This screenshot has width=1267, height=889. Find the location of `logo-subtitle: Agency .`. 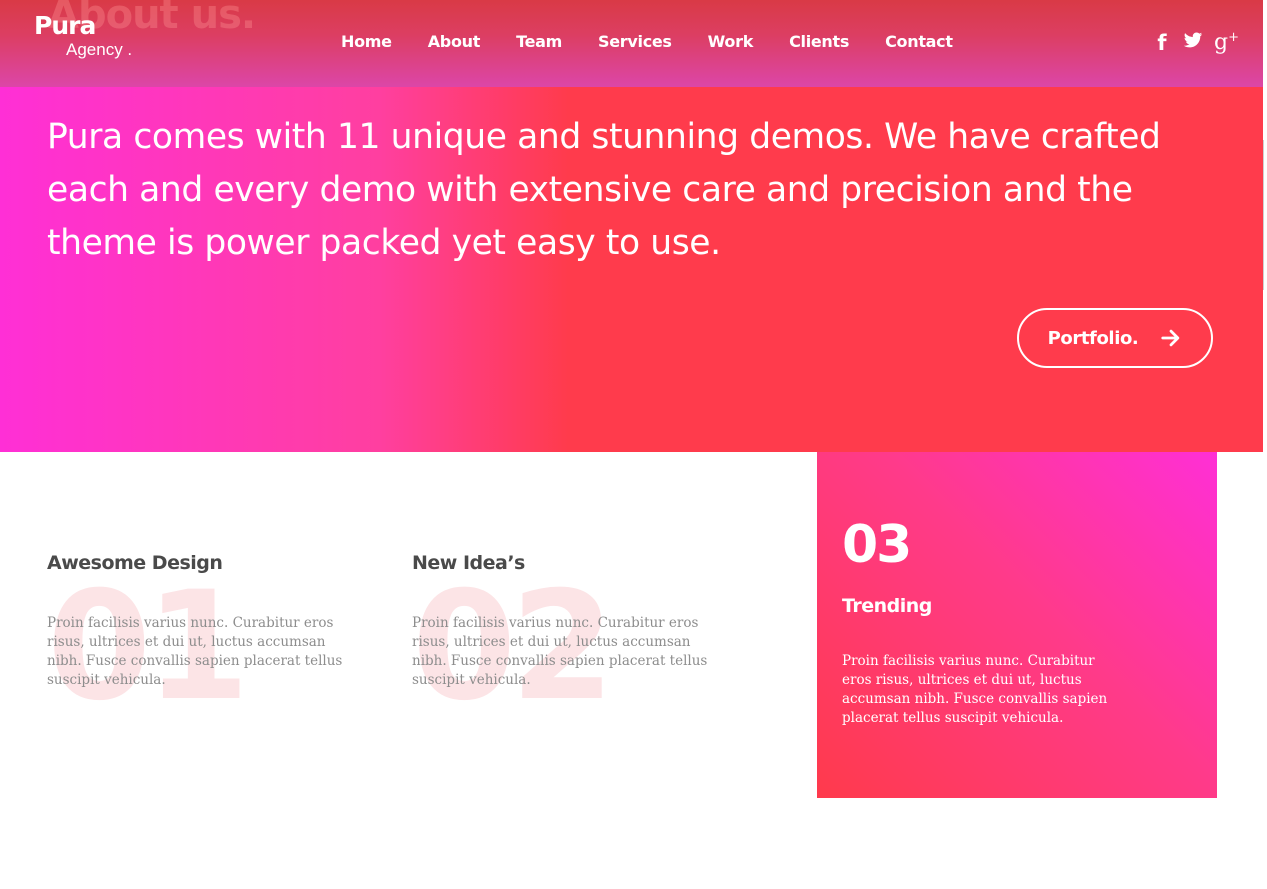

logo-subtitle: Agency . is located at coordinates (99, 49).